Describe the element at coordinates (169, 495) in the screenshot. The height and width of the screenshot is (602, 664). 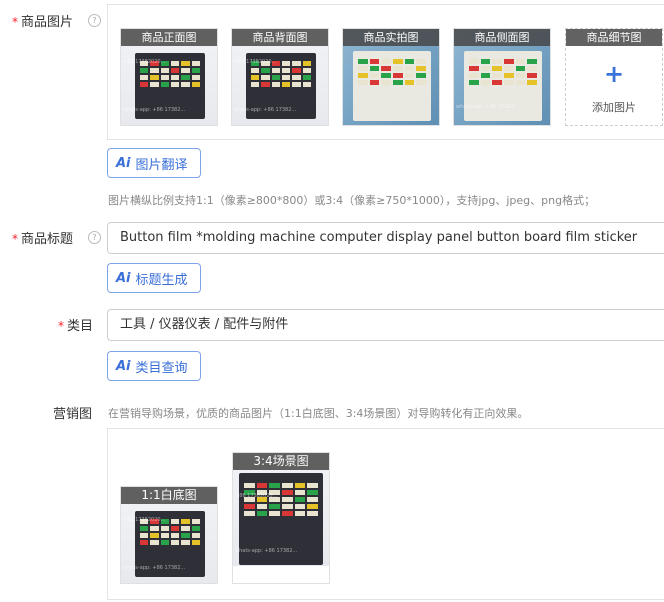
I see `image-type-label: 1:1白底图` at that location.